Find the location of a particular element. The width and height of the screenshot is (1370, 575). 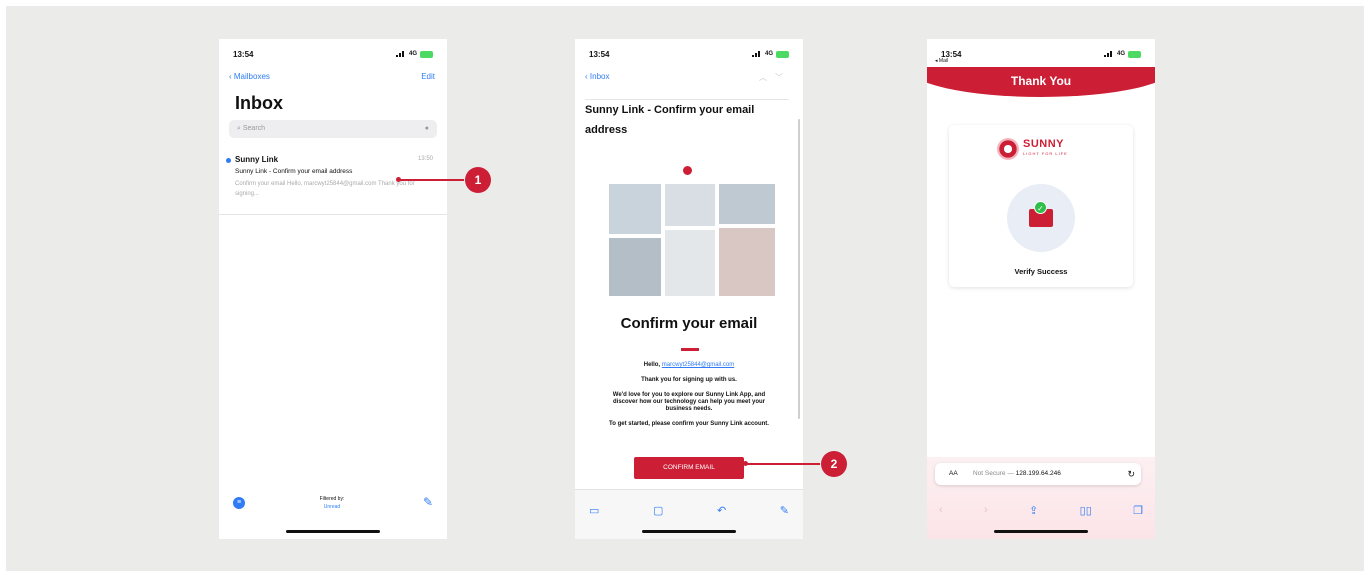

url-text: Not Secure — 128.199.64.246 is located at coordinates (1017, 474).